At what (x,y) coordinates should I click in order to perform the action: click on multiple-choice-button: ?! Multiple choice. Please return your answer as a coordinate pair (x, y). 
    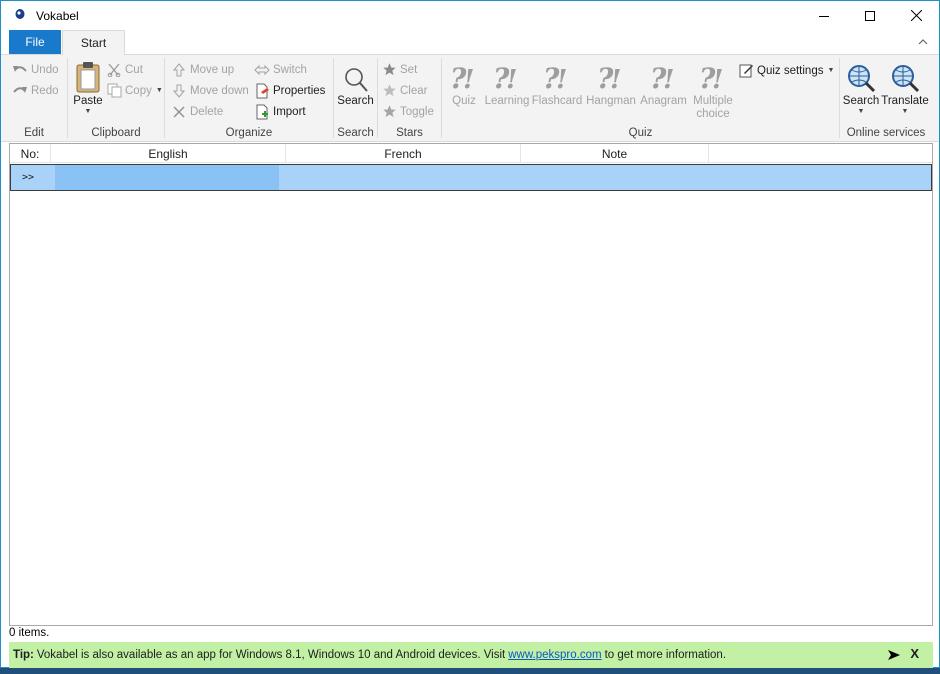
    Looking at the image, I should click on (713, 89).